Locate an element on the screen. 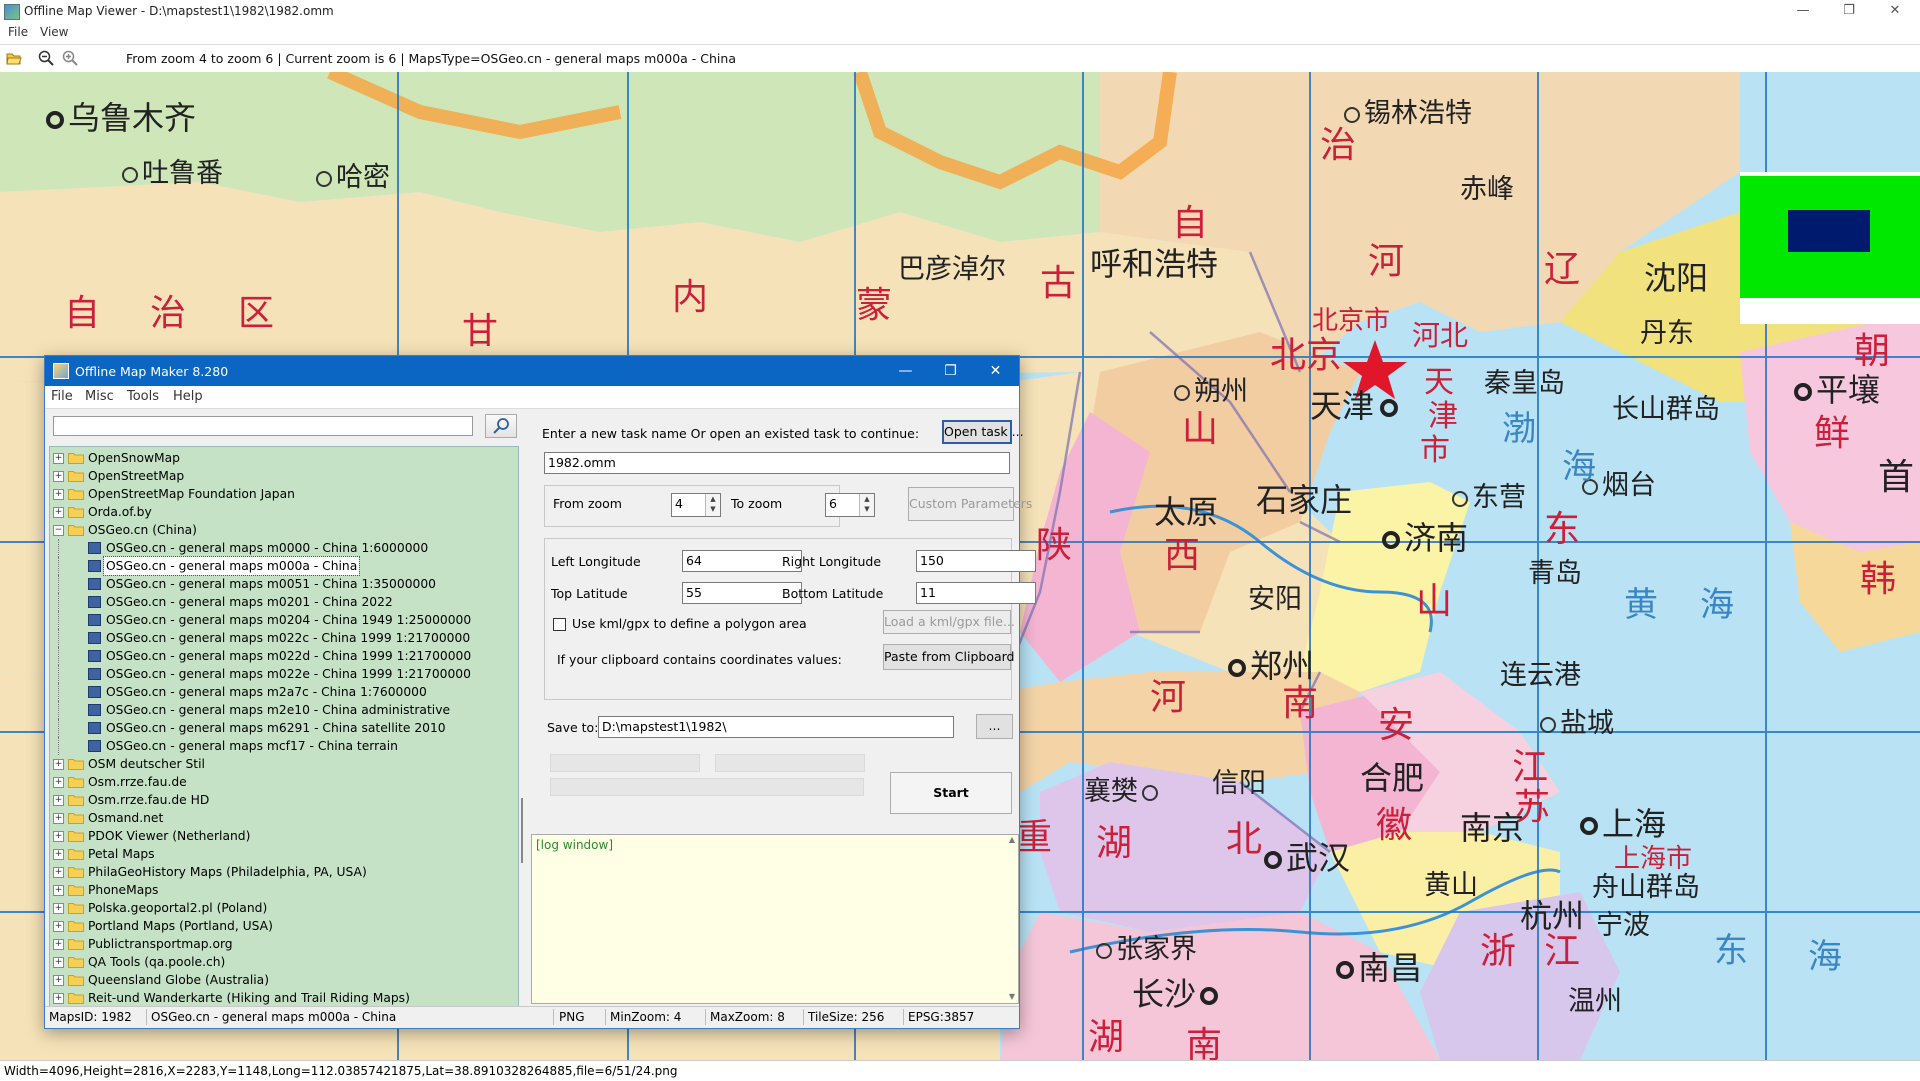 Image resolution: width=1920 pixels, height=1081 pixels. status-maps-id: MapsID: 1982 is located at coordinates (90, 1017).